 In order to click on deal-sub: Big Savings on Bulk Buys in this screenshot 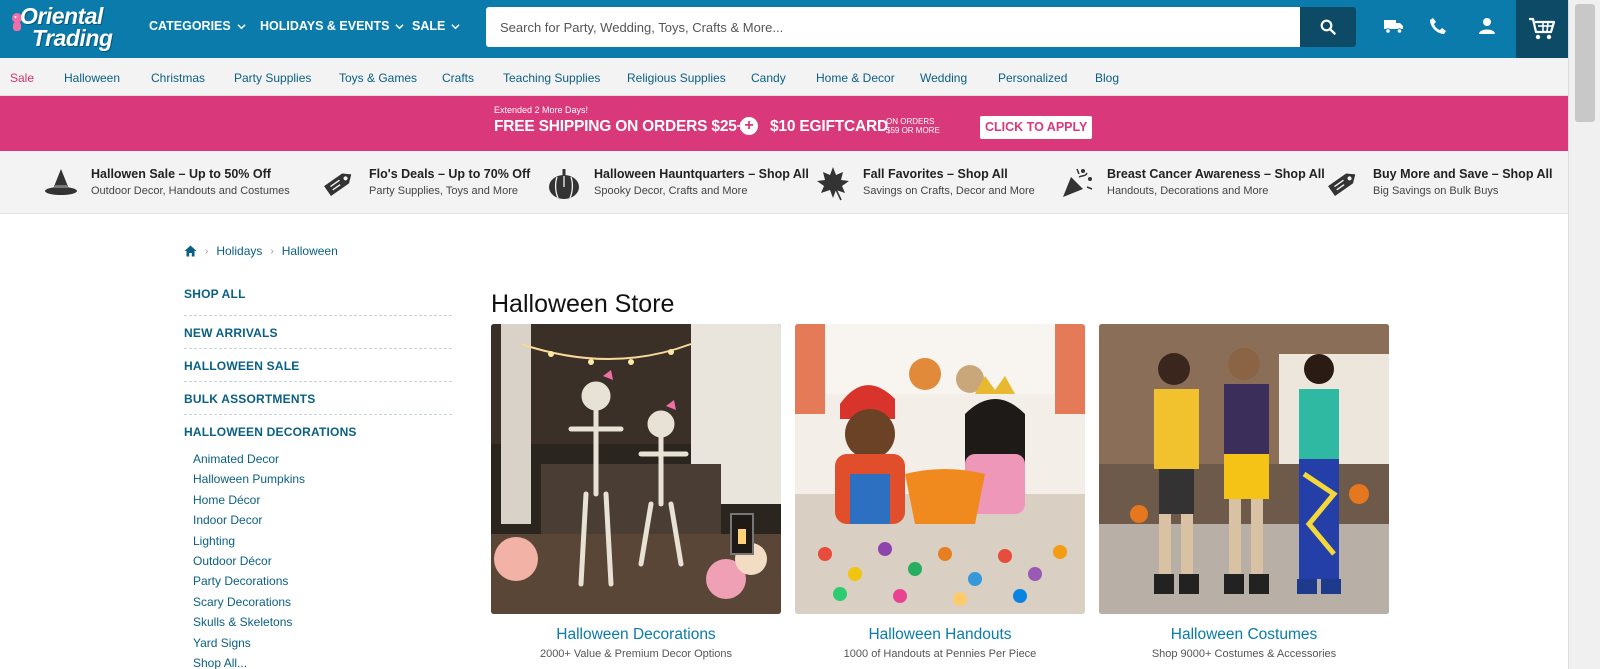, I will do `click(1436, 191)`.